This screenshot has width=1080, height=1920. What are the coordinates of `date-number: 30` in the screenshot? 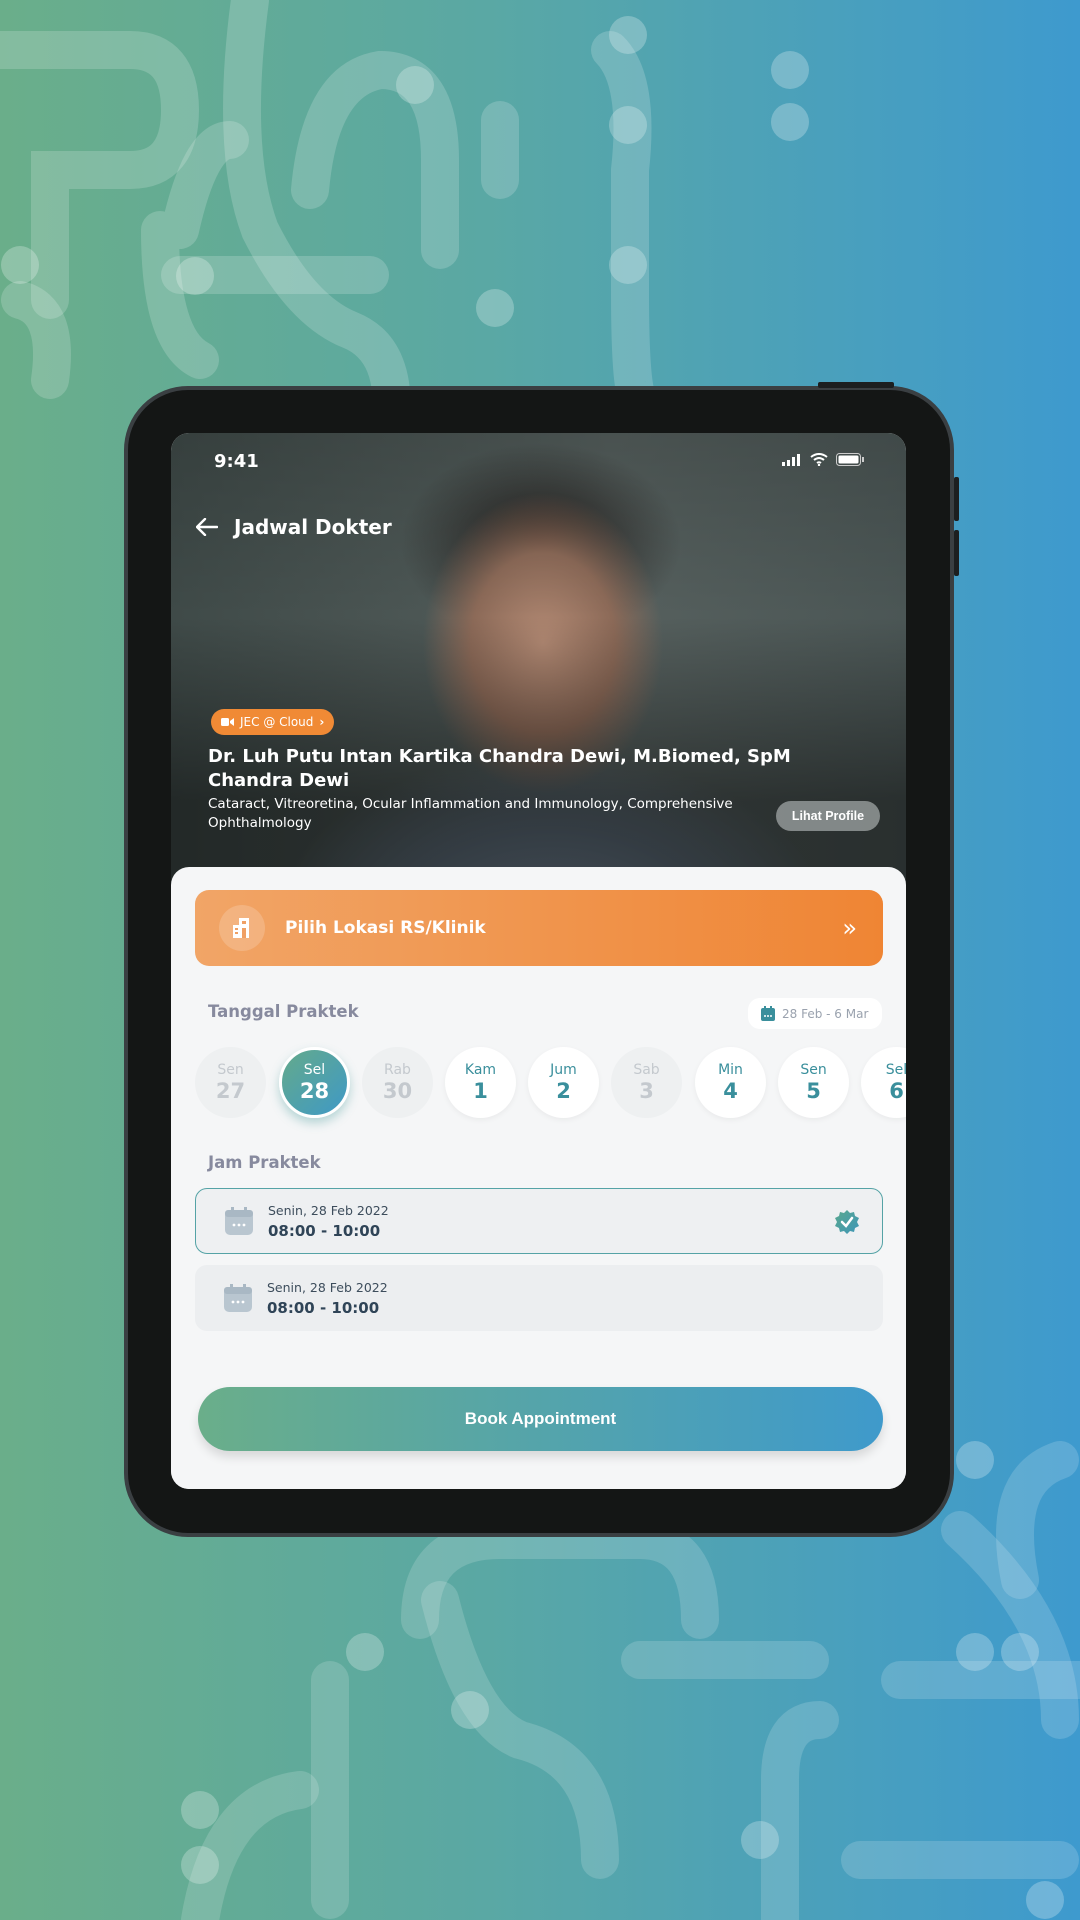 It's located at (397, 1090).